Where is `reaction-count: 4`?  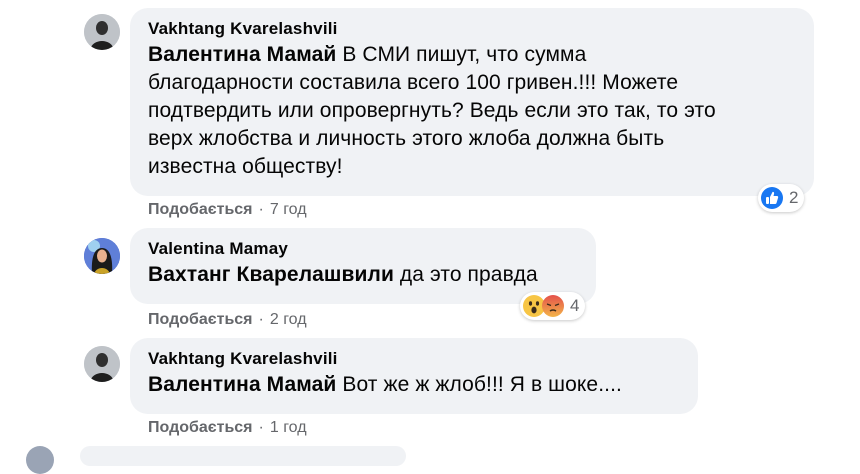 reaction-count: 4 is located at coordinates (575, 305).